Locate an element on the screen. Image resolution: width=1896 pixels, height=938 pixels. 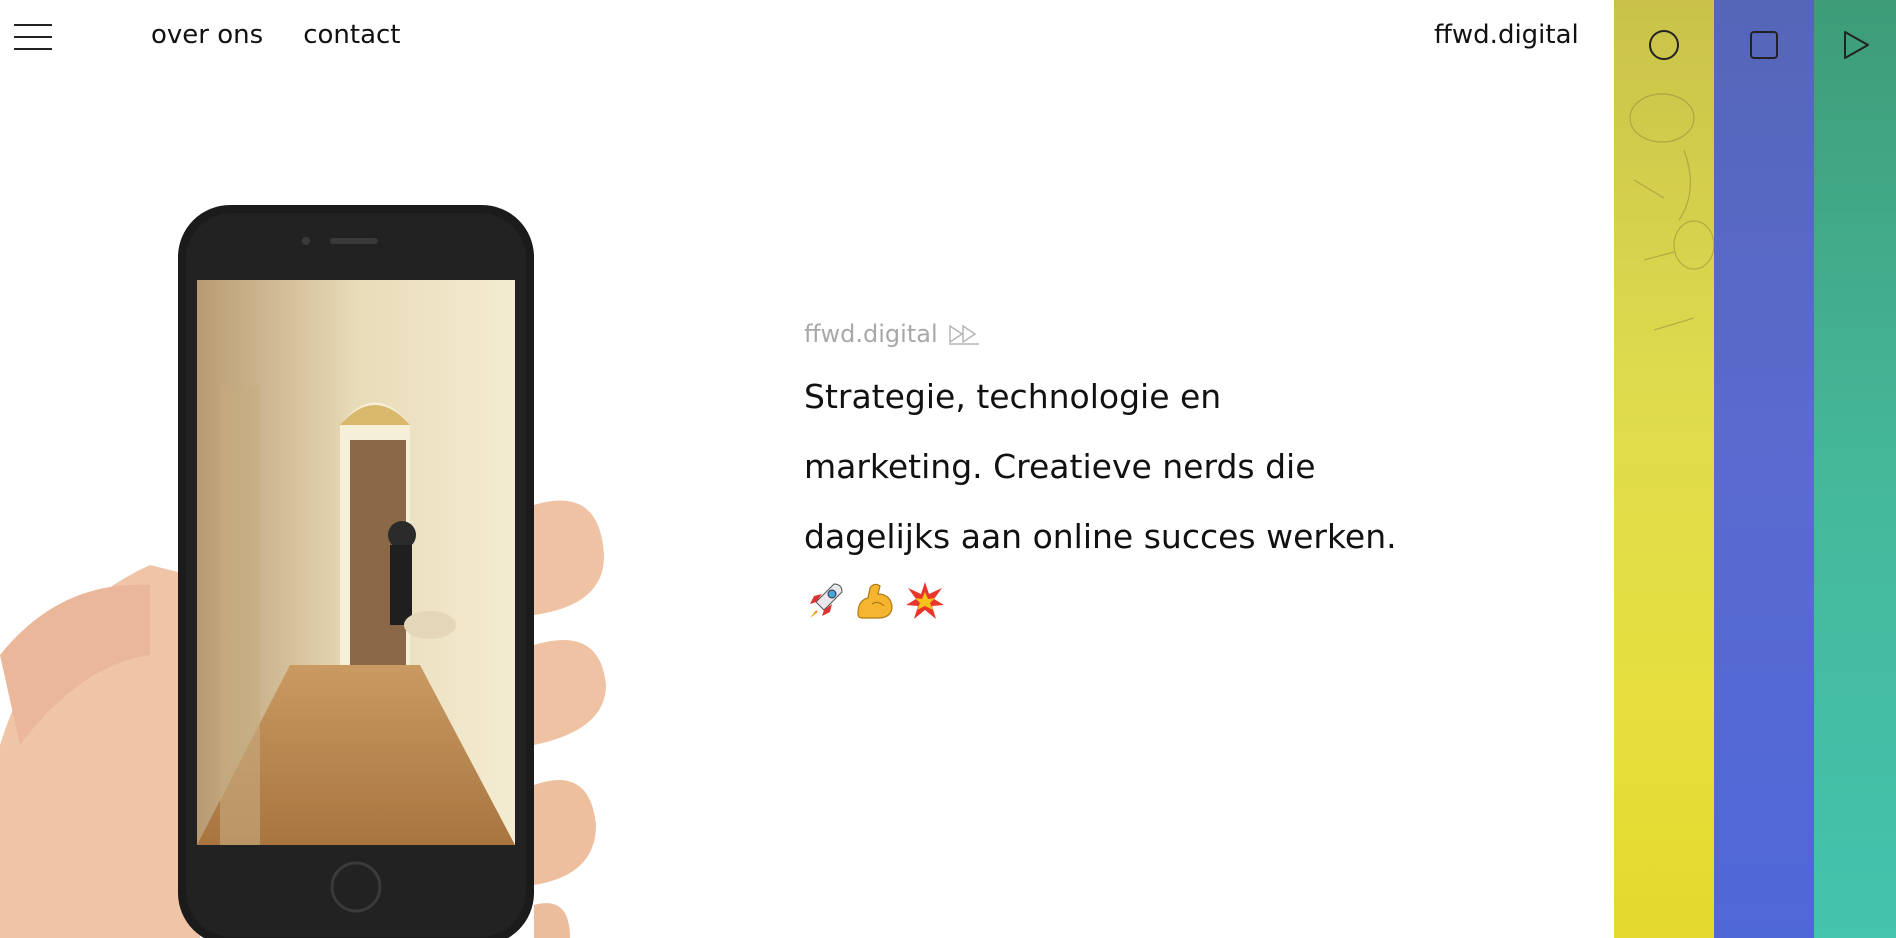
nav-link-over-ons: over ons is located at coordinates (207, 35).